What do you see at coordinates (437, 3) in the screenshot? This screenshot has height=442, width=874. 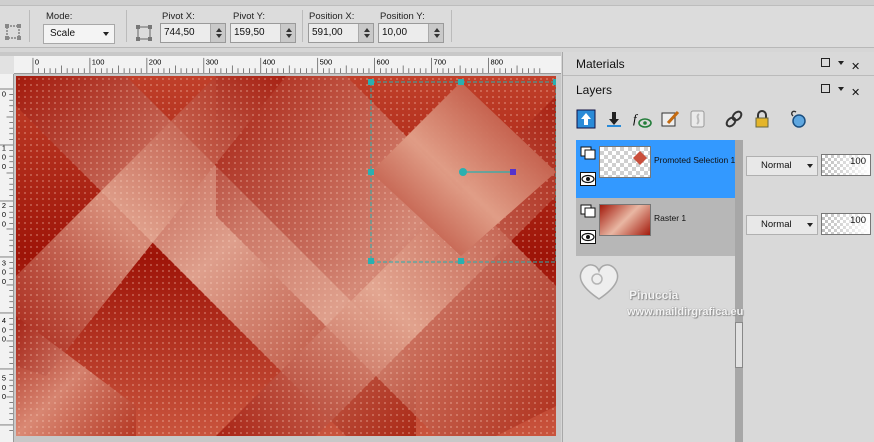 I see `toolbar-top-strip` at bounding box center [437, 3].